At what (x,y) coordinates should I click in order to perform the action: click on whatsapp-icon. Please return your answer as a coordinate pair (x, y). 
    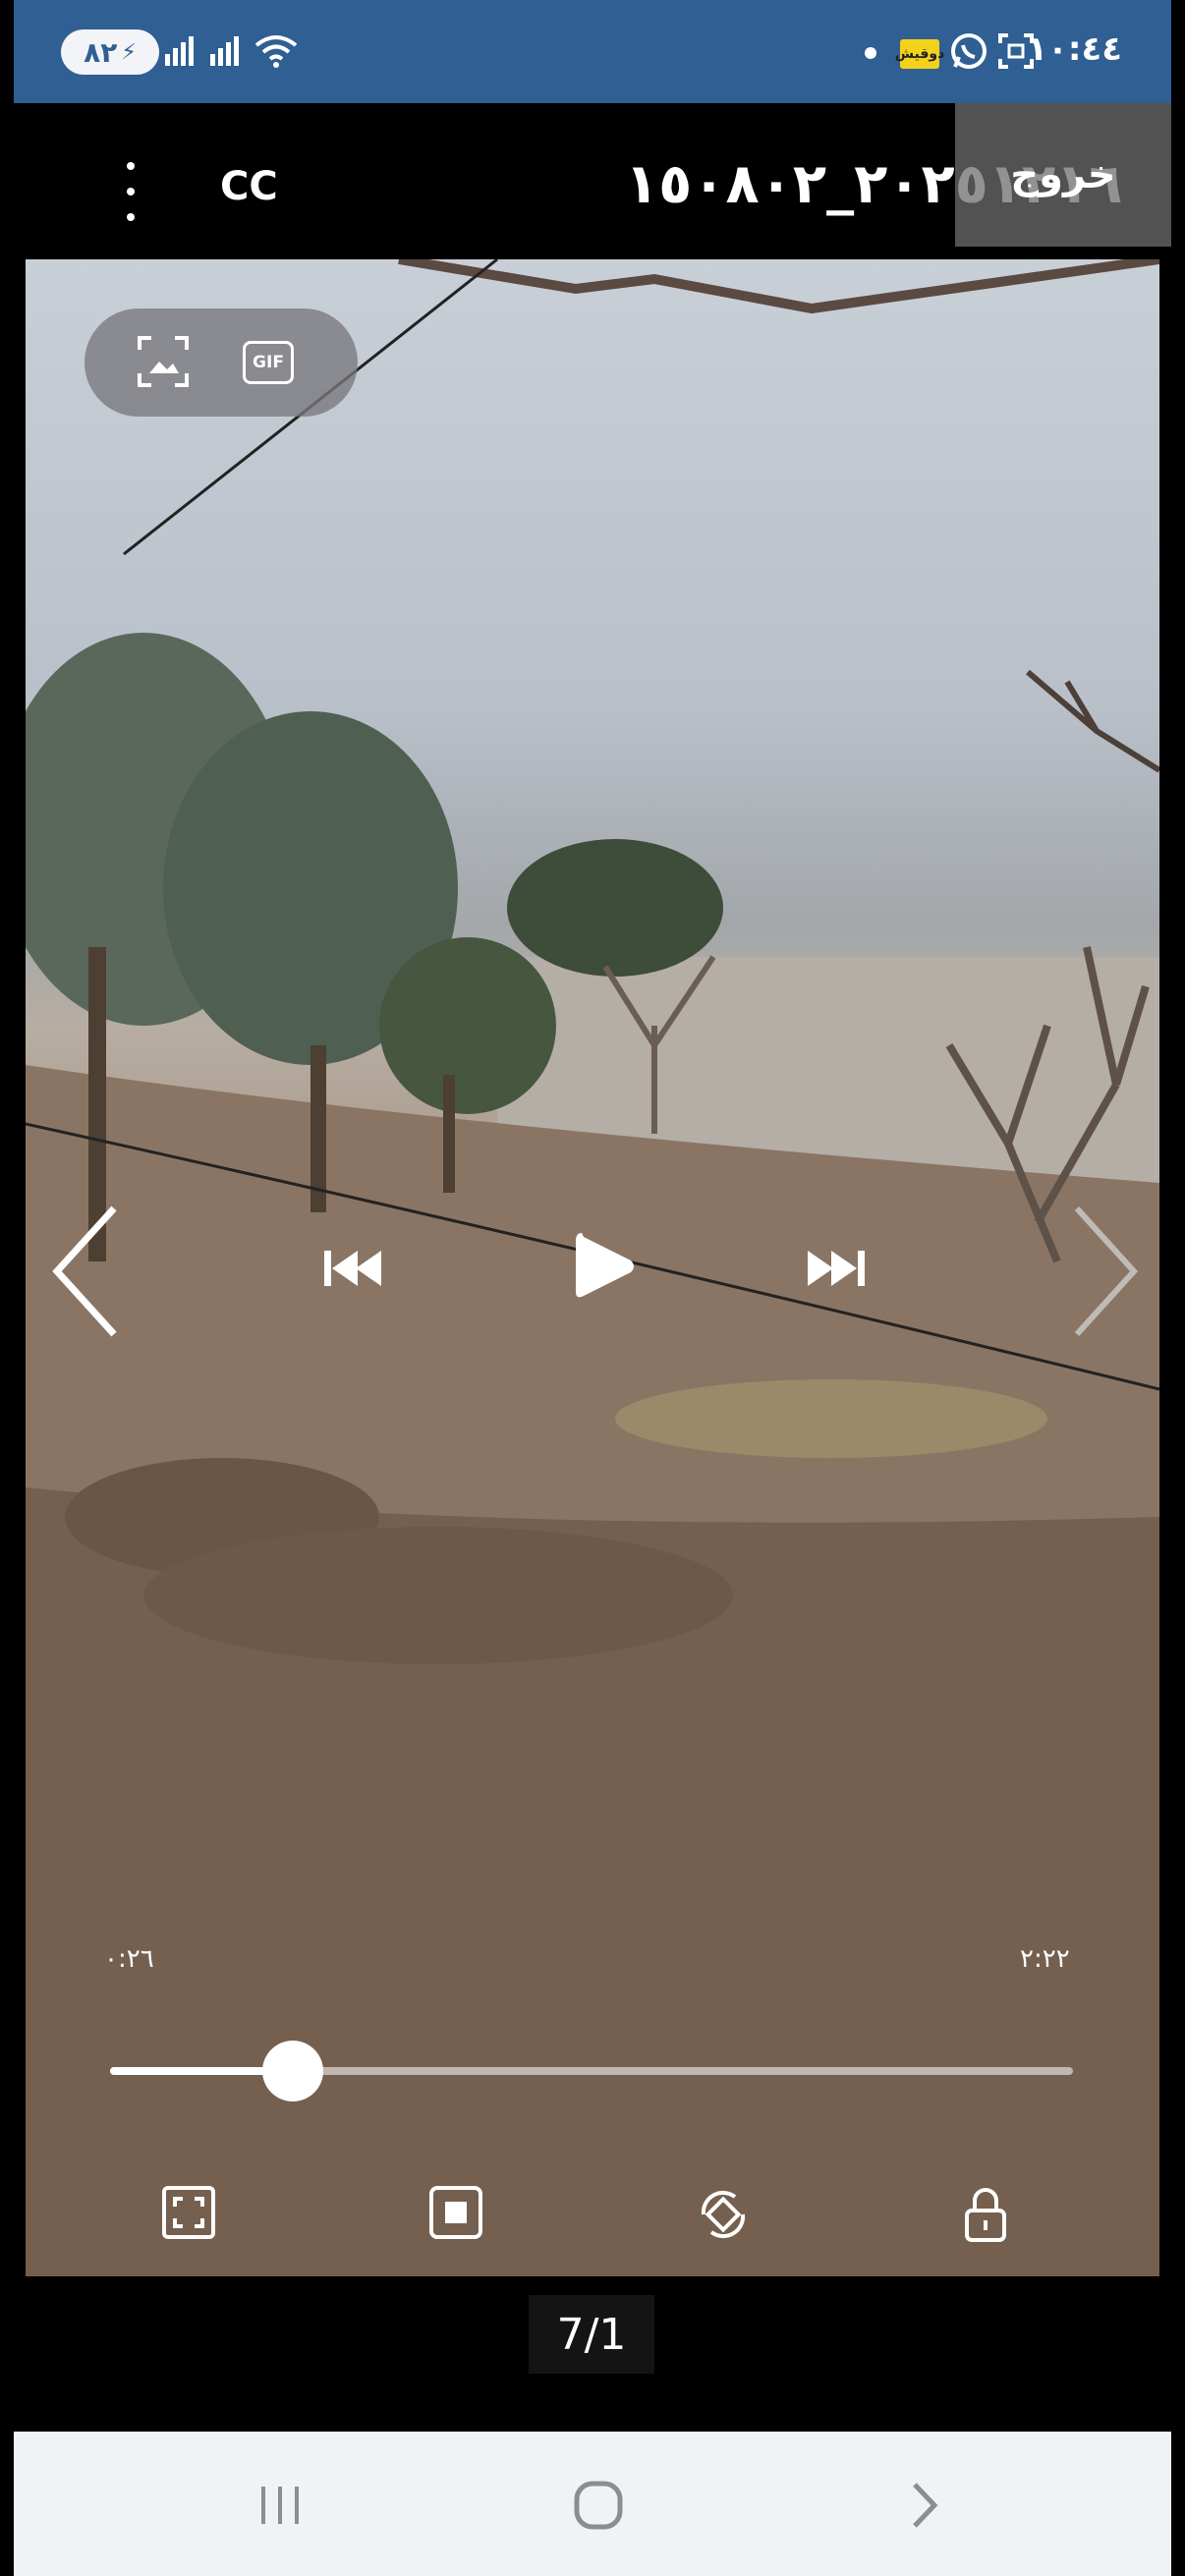
    Looking at the image, I should click on (969, 51).